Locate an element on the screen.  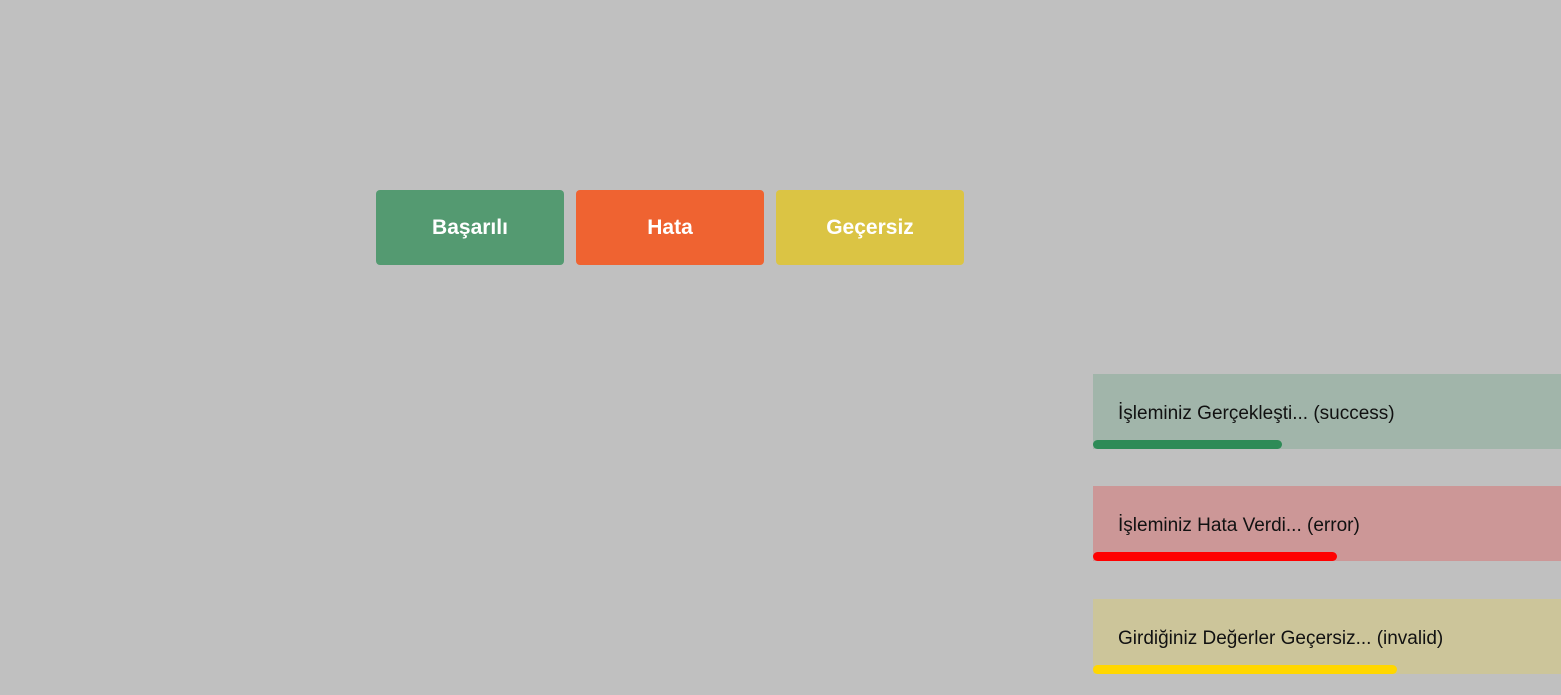
success-toast: İşleminiz Gerçekleşti... (success) is located at coordinates (1327, 411).